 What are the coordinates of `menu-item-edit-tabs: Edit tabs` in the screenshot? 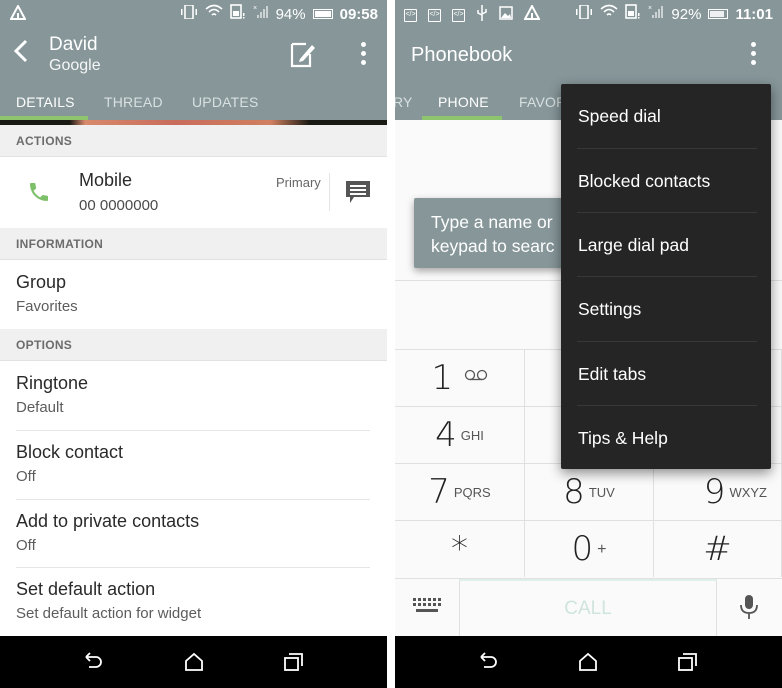 It's located at (666, 374).